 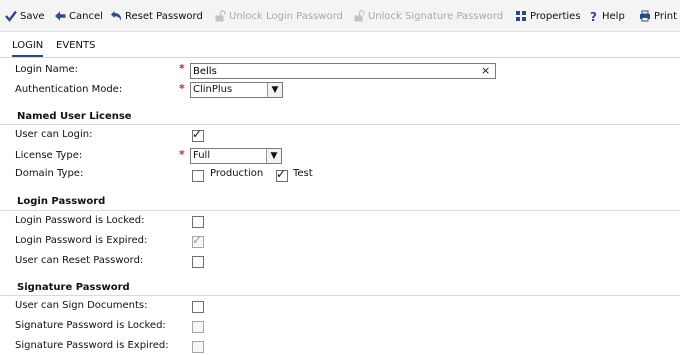 What do you see at coordinates (80, 220) in the screenshot?
I see `login-password-locked-label: Login Password is Locked:` at bounding box center [80, 220].